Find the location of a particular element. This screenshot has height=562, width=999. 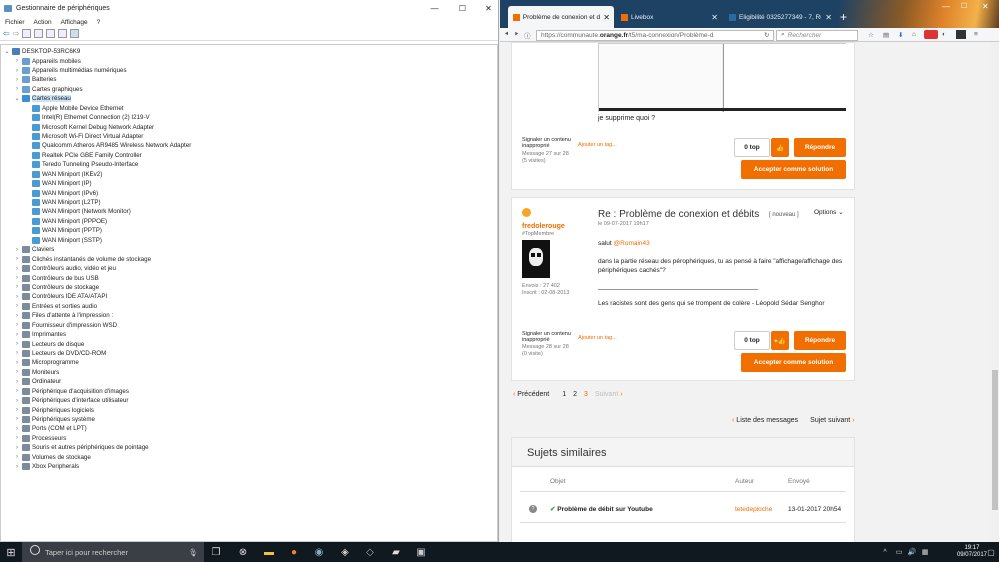

help-icon is located at coordinates (51, 33).